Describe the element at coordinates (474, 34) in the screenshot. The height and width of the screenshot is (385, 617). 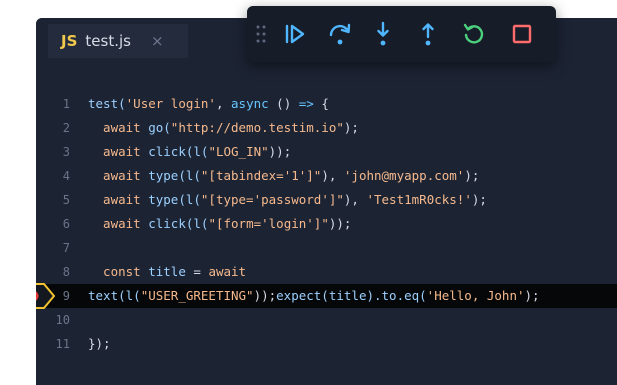
I see `restart-icon` at that location.